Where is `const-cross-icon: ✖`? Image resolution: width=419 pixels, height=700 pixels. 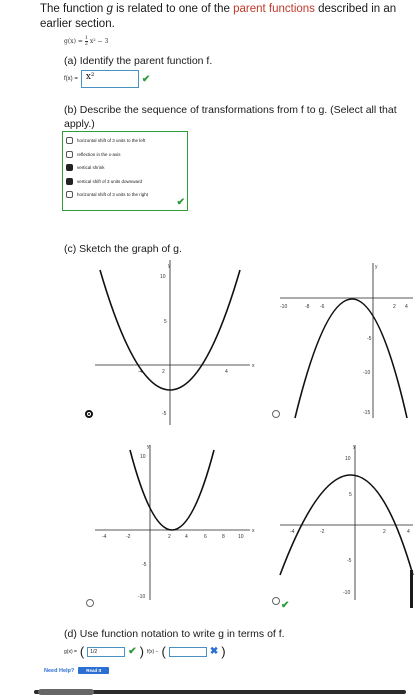 const-cross-icon: ✖ is located at coordinates (214, 651).